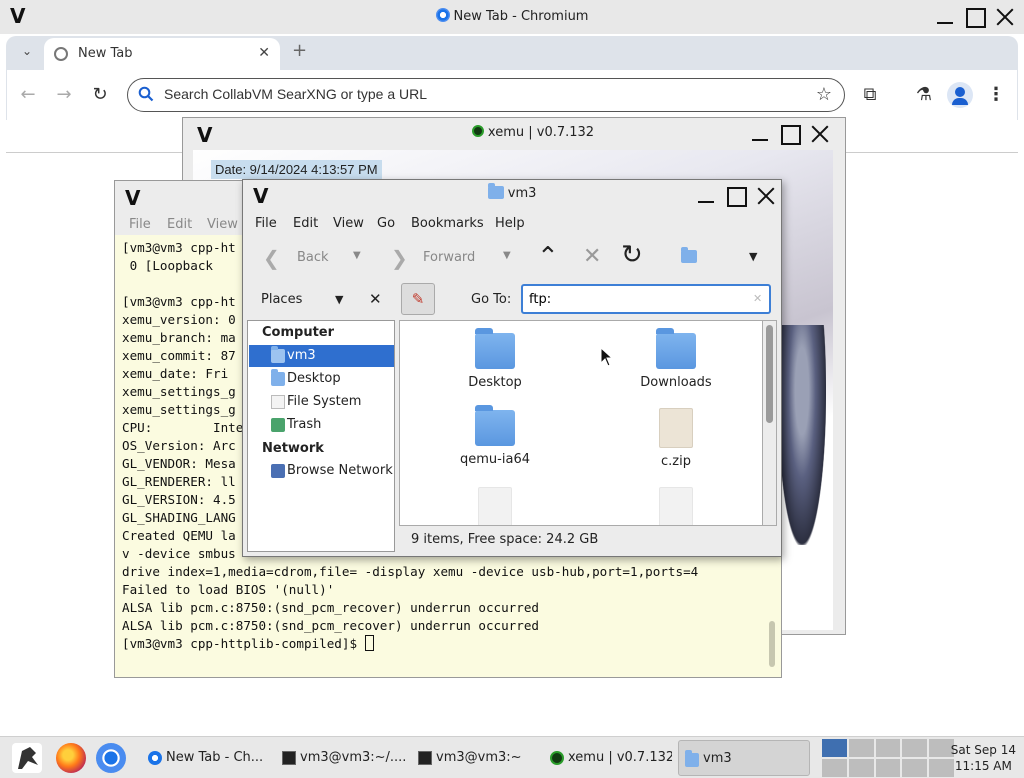 The width and height of the screenshot is (1024, 778). What do you see at coordinates (689, 255) in the screenshot?
I see `home-folder-icon` at bounding box center [689, 255].